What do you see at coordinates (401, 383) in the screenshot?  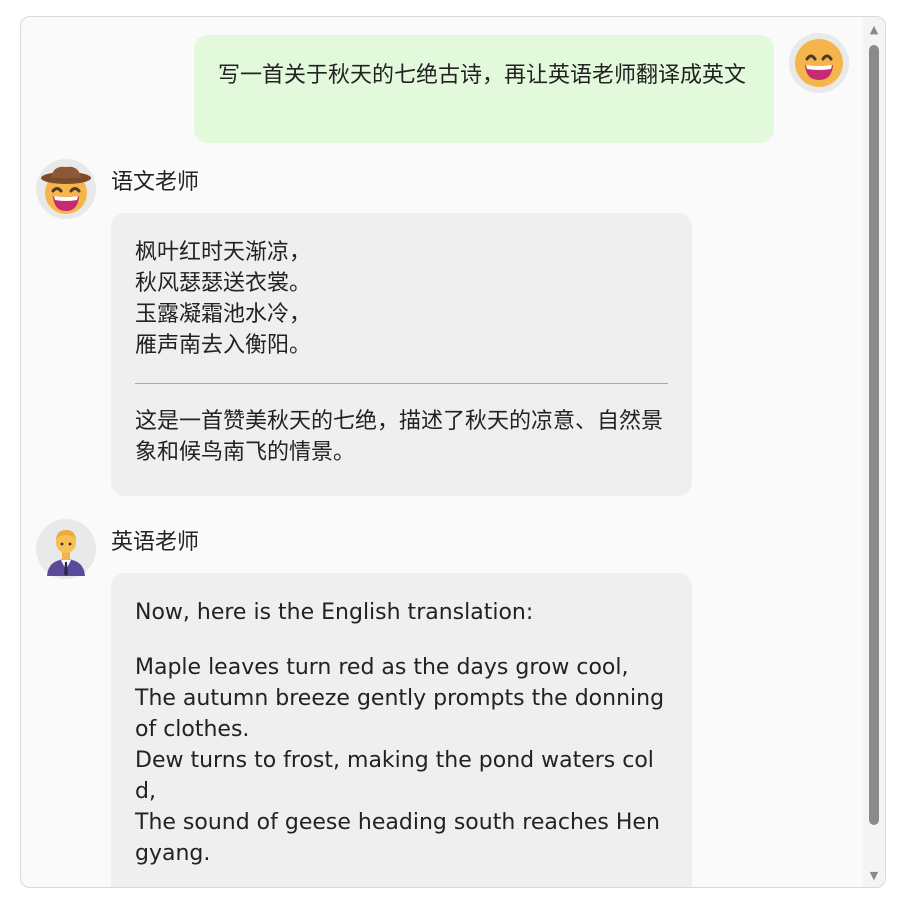 I see `divider` at bounding box center [401, 383].